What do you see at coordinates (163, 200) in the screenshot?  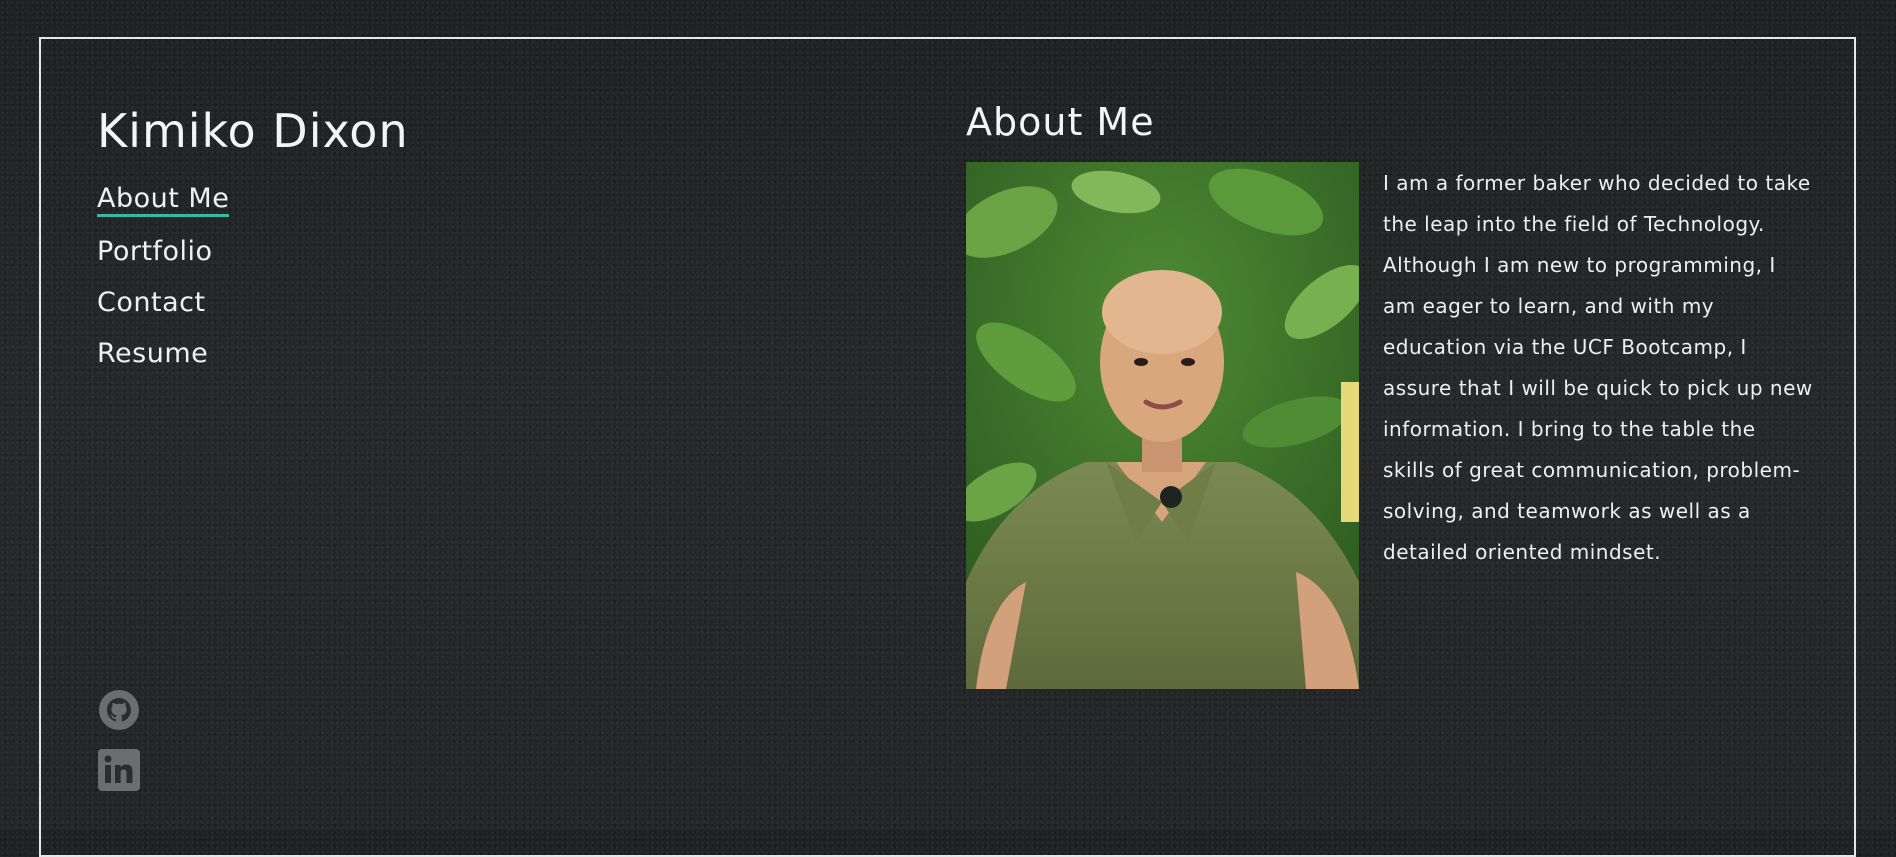 I see `nav-link-about: About Me` at bounding box center [163, 200].